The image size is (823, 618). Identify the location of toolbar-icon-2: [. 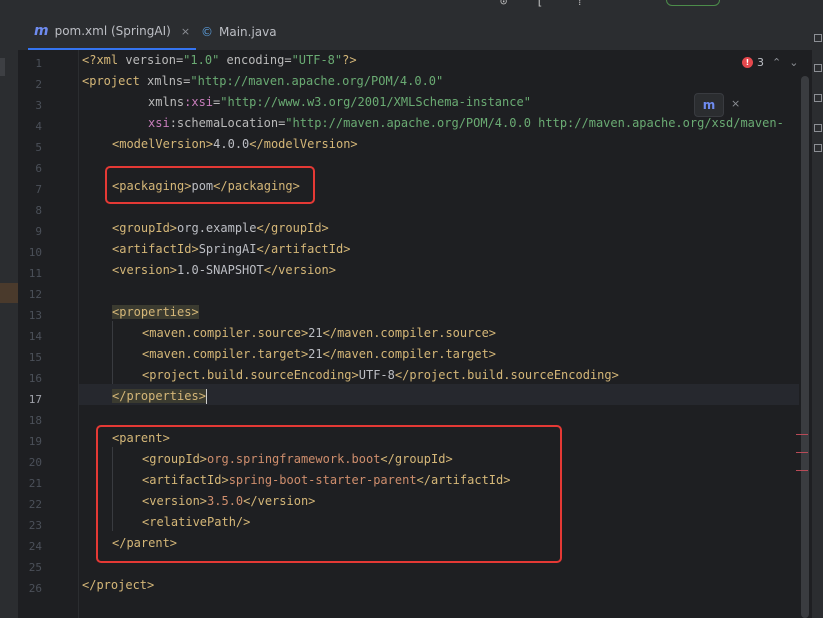
(539, 4).